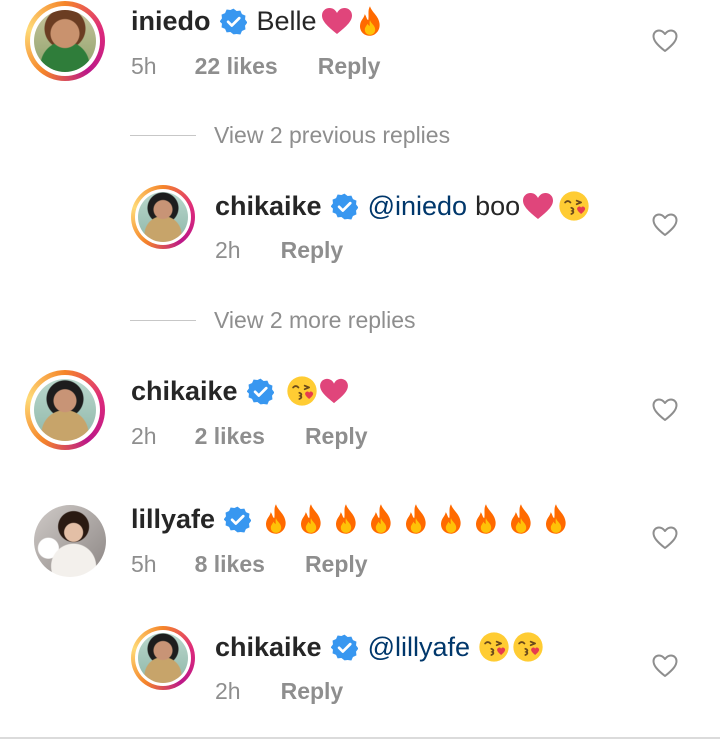 This screenshot has width=720, height=748. Describe the element at coordinates (286, 20) in the screenshot. I see `comment-text: Belle` at that location.